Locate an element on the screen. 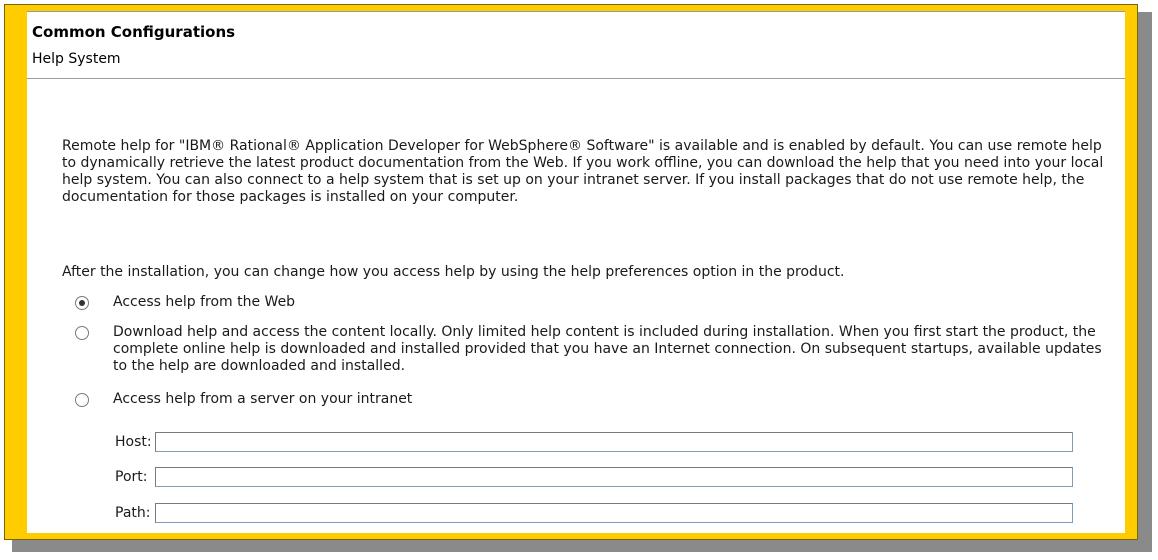 The height and width of the screenshot is (560, 1158). host-input is located at coordinates (614, 442).